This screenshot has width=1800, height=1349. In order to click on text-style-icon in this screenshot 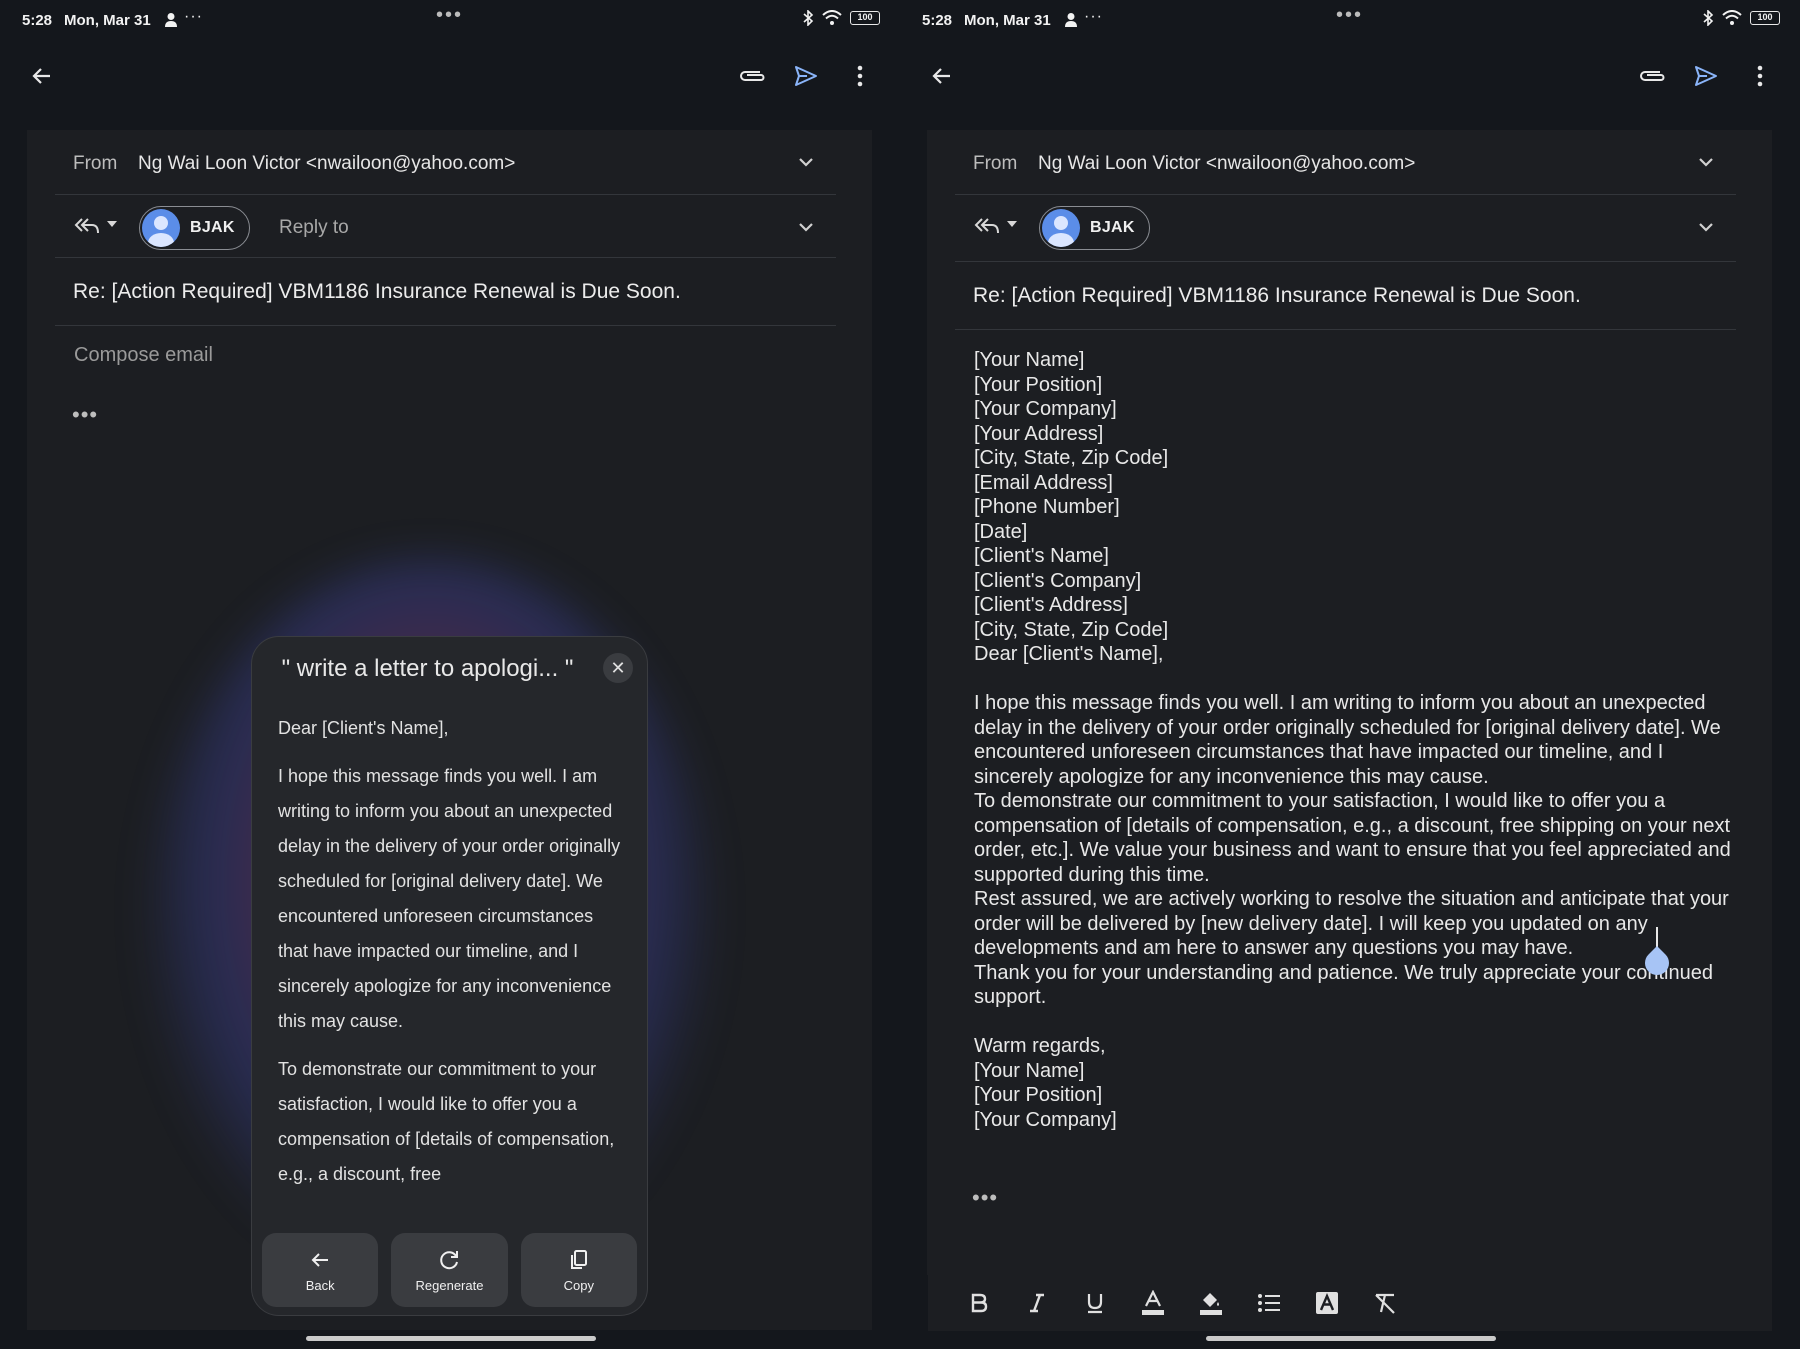, I will do `click(1327, 1303)`.